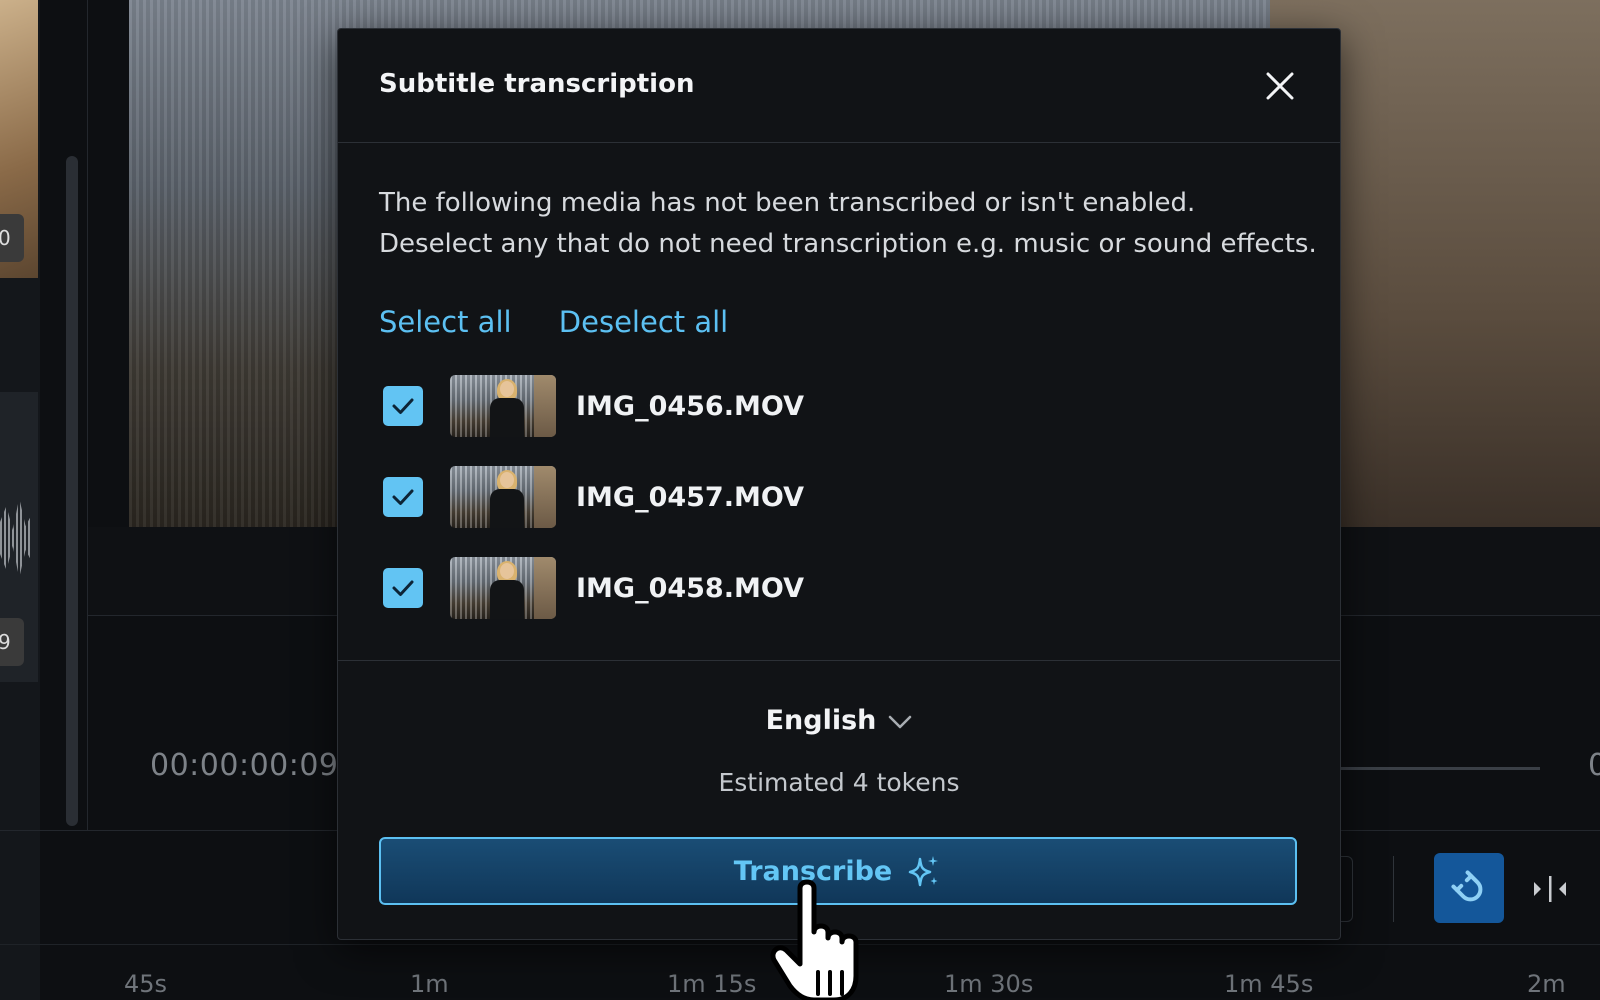 The image size is (1600, 1000). What do you see at coordinates (429, 984) in the screenshot?
I see `ruler-tick: 1m` at bounding box center [429, 984].